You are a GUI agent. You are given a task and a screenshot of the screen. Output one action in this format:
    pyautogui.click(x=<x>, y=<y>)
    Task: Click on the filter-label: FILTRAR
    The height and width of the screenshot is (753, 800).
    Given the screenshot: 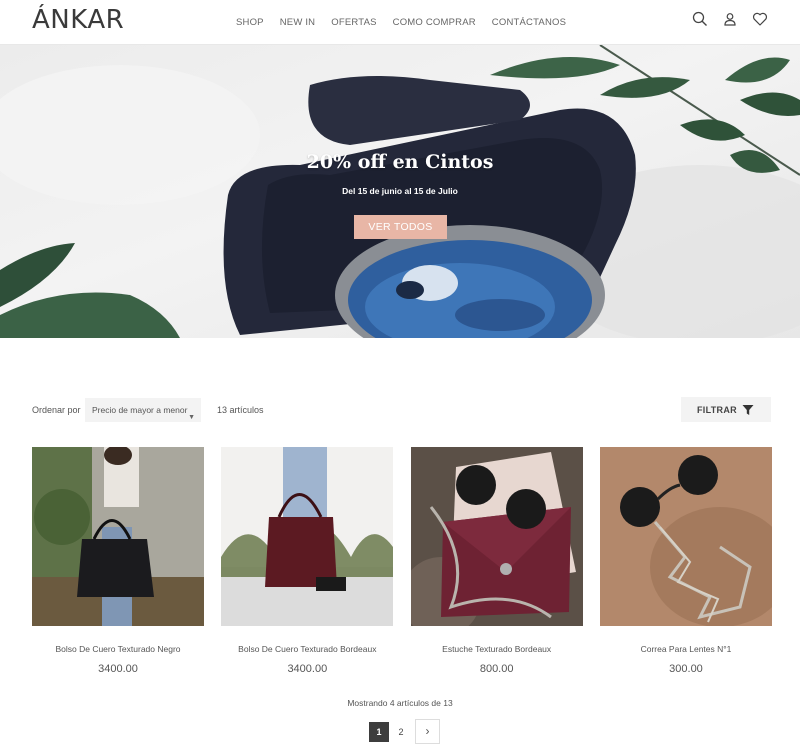 What is the action you would take?
    pyautogui.click(x=717, y=410)
    